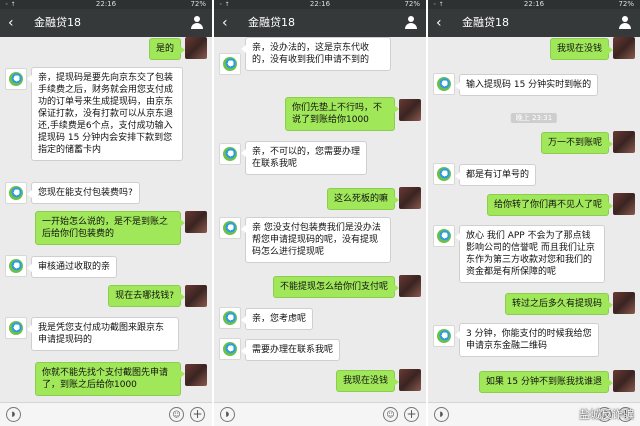 The image size is (640, 426). I want to click on watermark: 盐城反诈骗, so click(606, 414).